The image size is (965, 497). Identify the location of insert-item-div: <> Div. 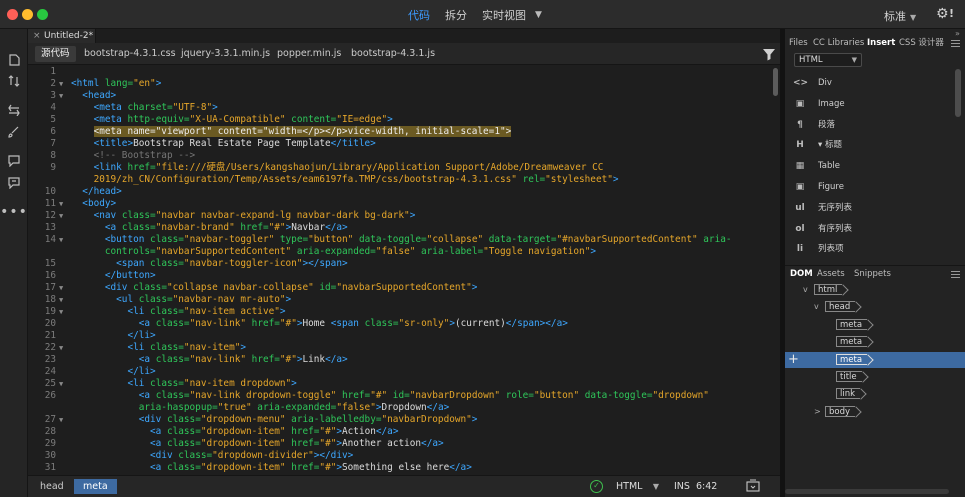
(870, 83).